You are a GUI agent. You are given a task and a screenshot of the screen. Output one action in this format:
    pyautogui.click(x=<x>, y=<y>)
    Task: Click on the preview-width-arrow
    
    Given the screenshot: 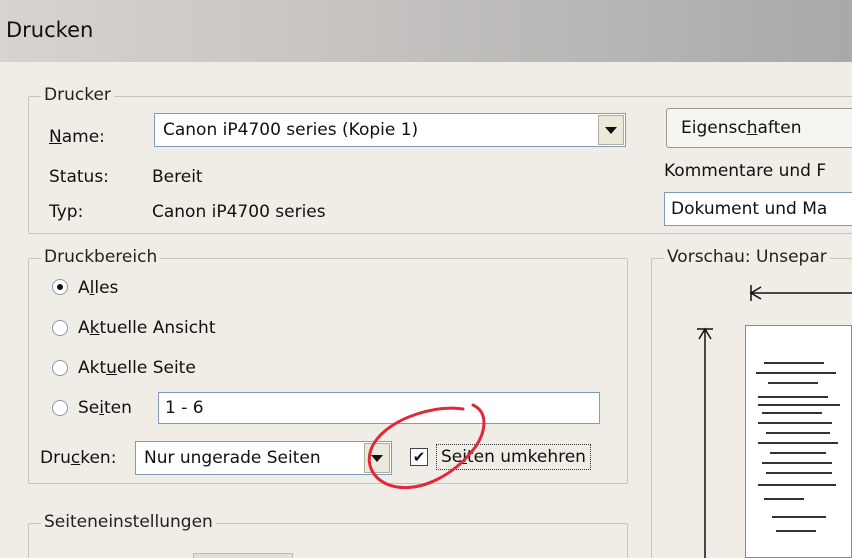 What is the action you would take?
    pyautogui.click(x=800, y=293)
    